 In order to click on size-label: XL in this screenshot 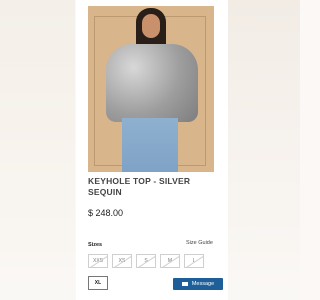, I will do `click(98, 283)`.